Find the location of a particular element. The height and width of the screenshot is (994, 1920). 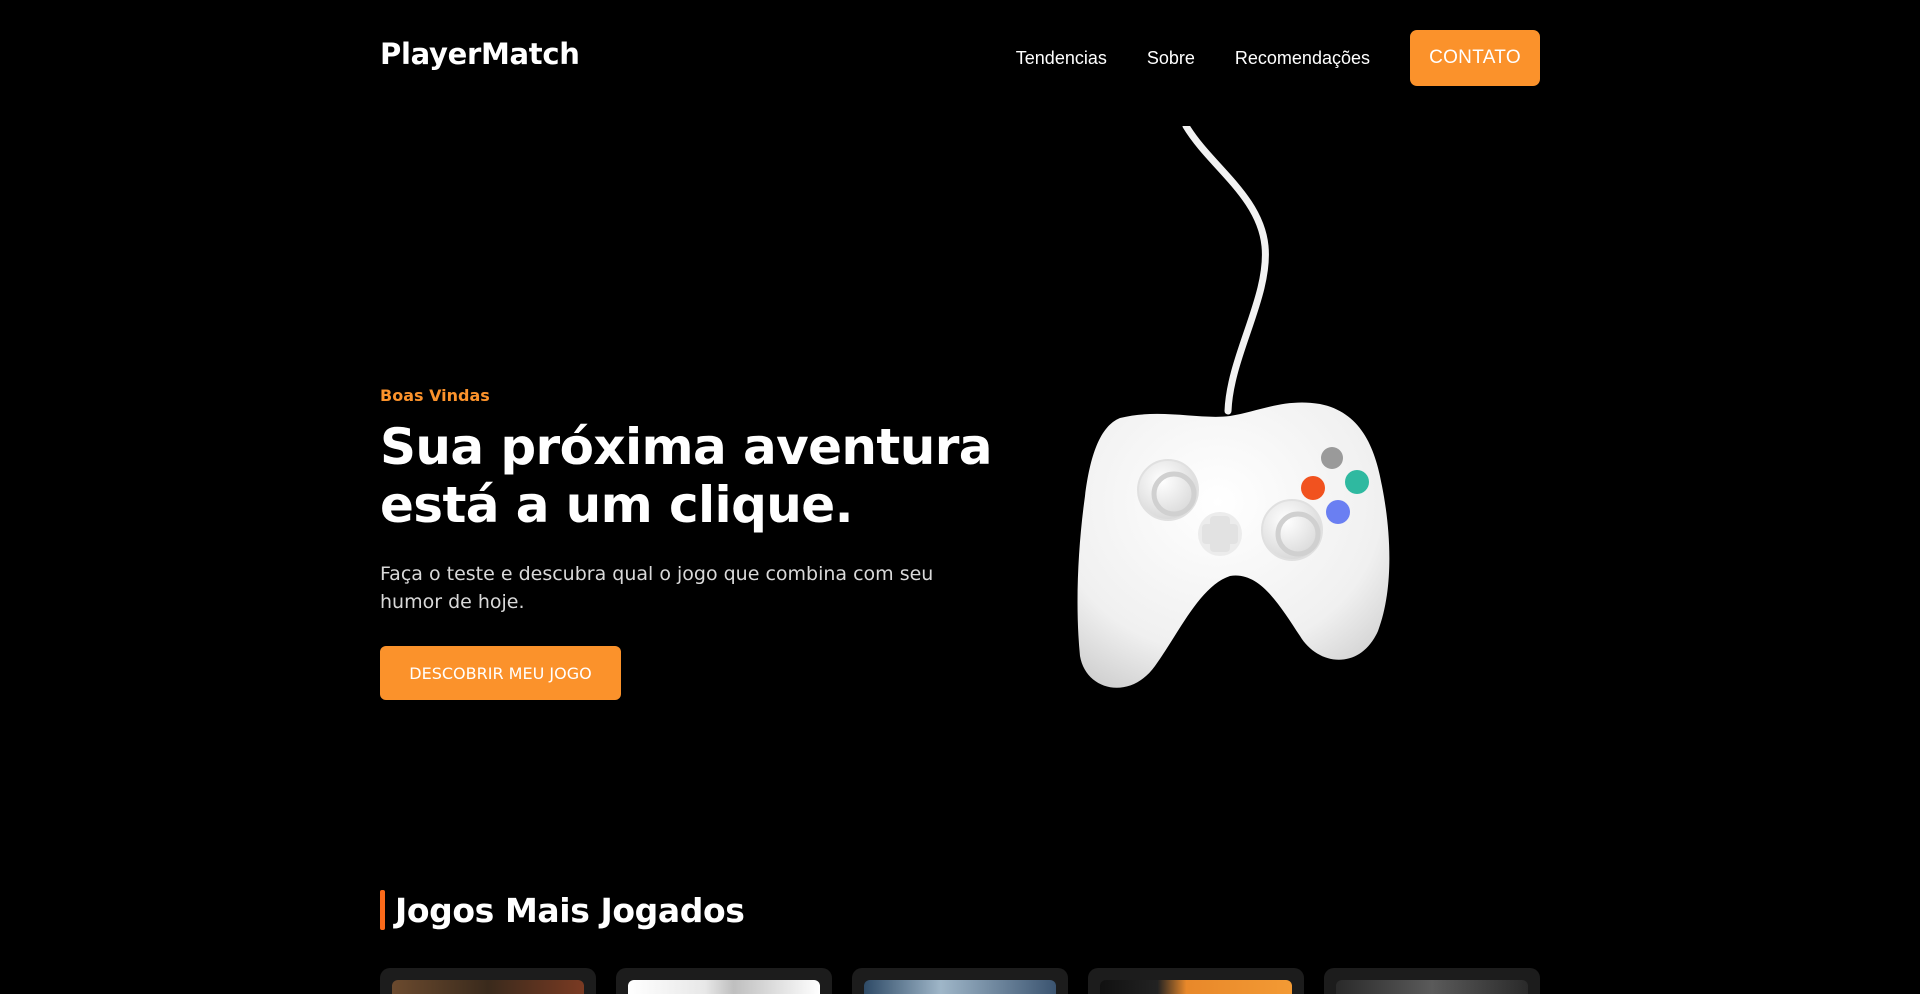

hero-eyebrow: Boas Vindas is located at coordinates (435, 395).